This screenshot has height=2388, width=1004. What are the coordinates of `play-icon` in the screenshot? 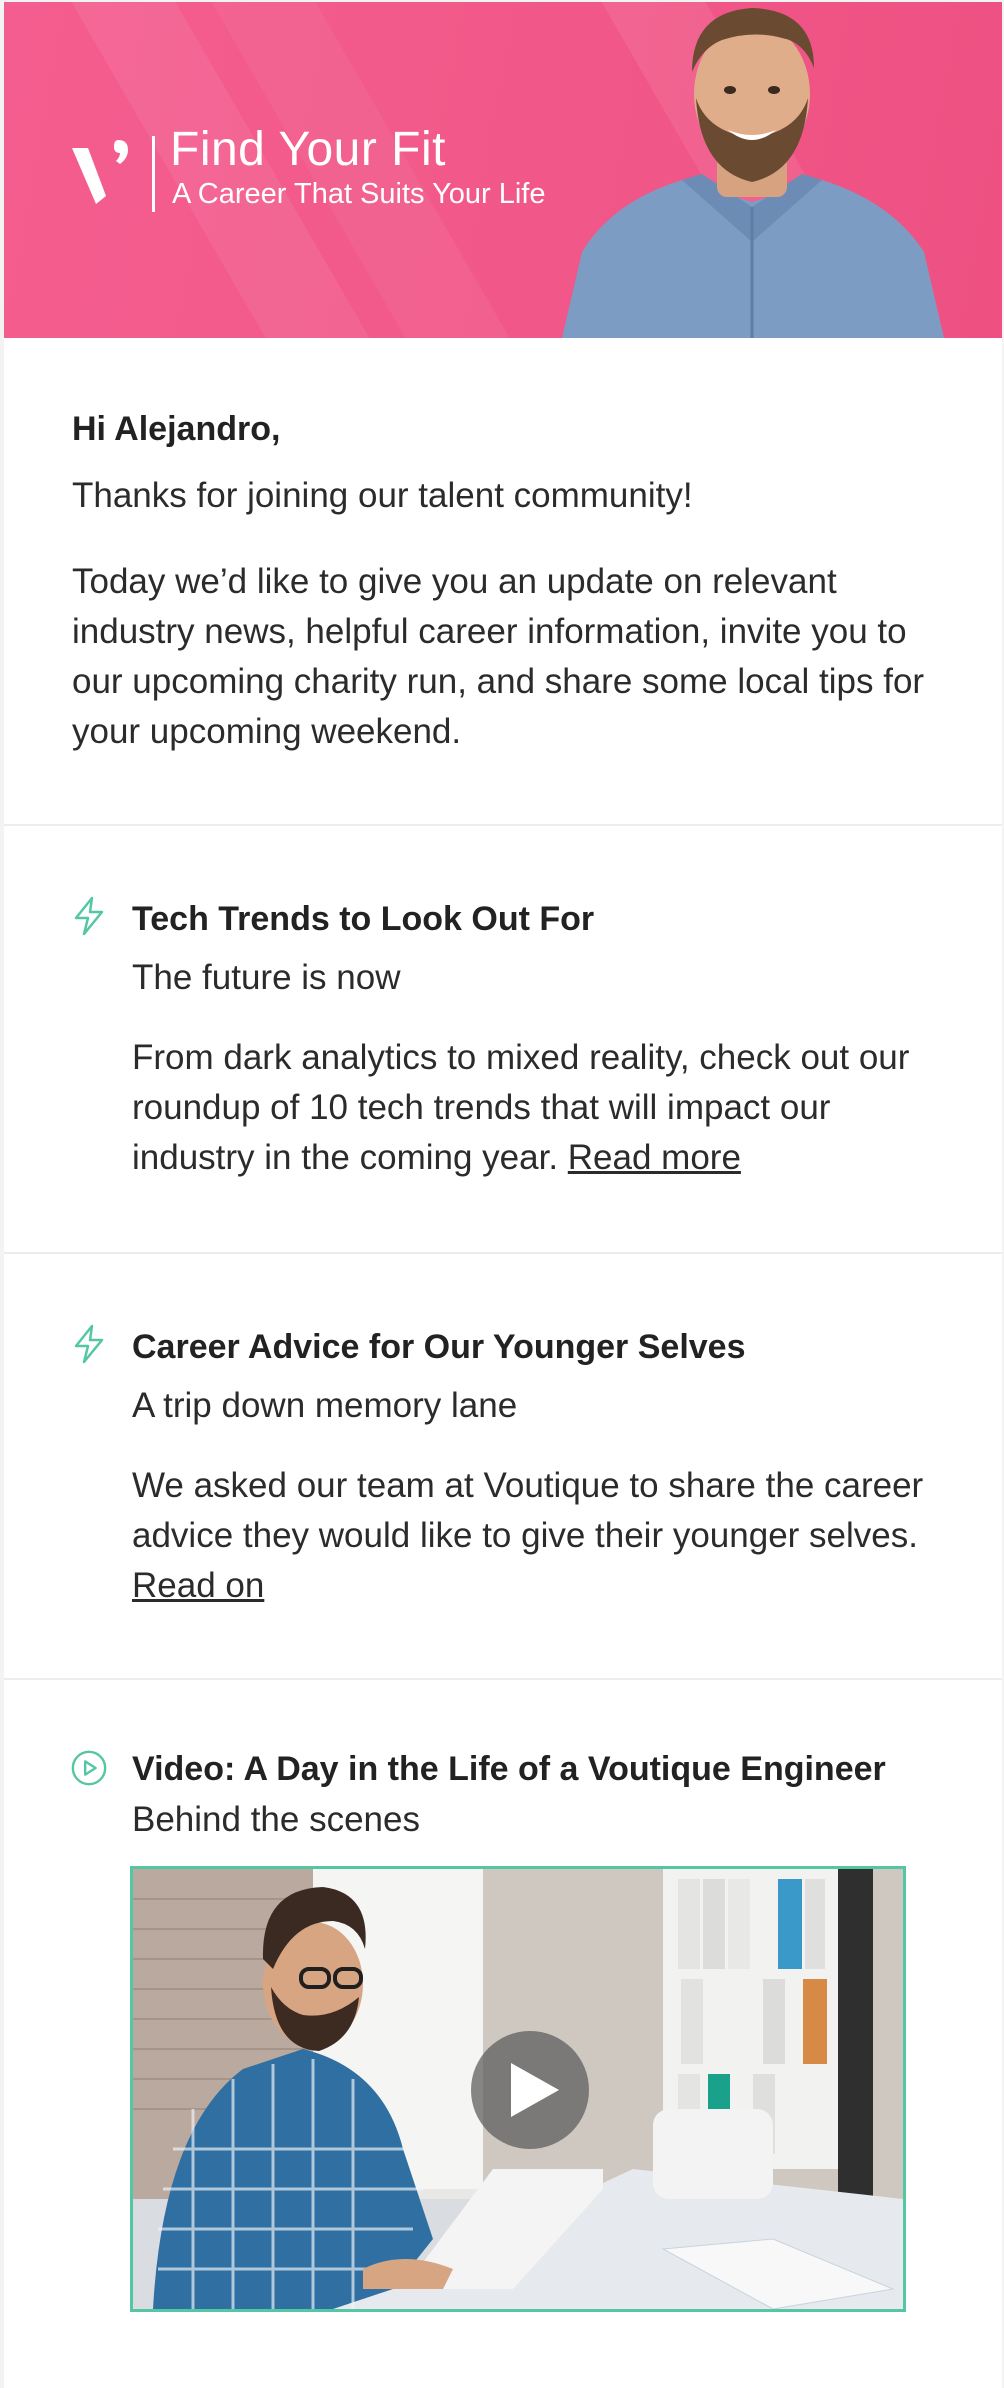 It's located at (535, 2090).